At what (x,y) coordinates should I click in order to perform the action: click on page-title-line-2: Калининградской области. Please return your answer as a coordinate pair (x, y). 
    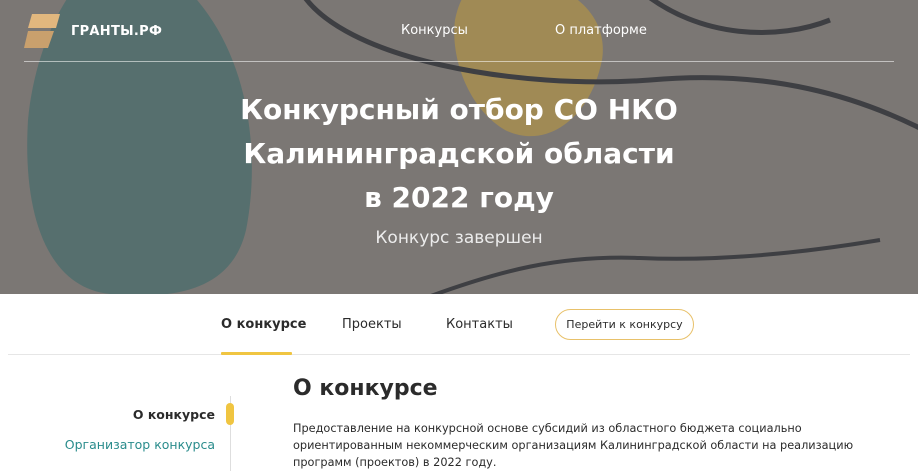
    Looking at the image, I should click on (459, 153).